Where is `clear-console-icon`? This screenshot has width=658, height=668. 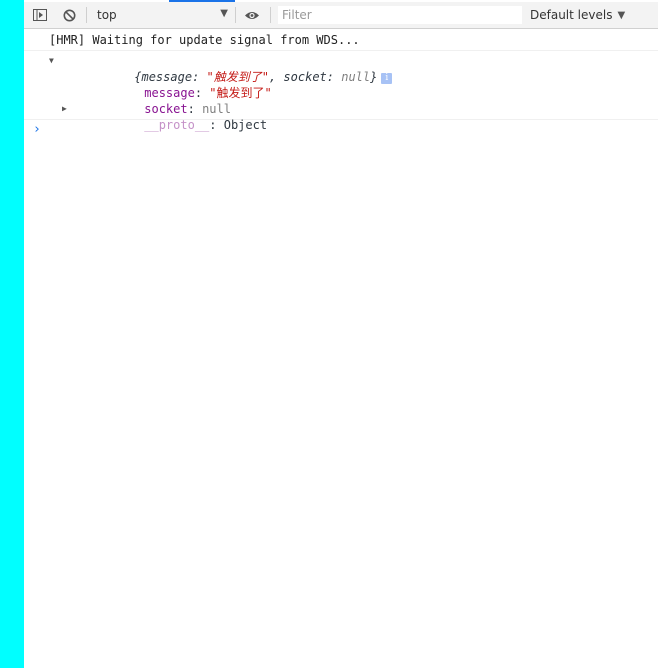 clear-console-icon is located at coordinates (69, 15).